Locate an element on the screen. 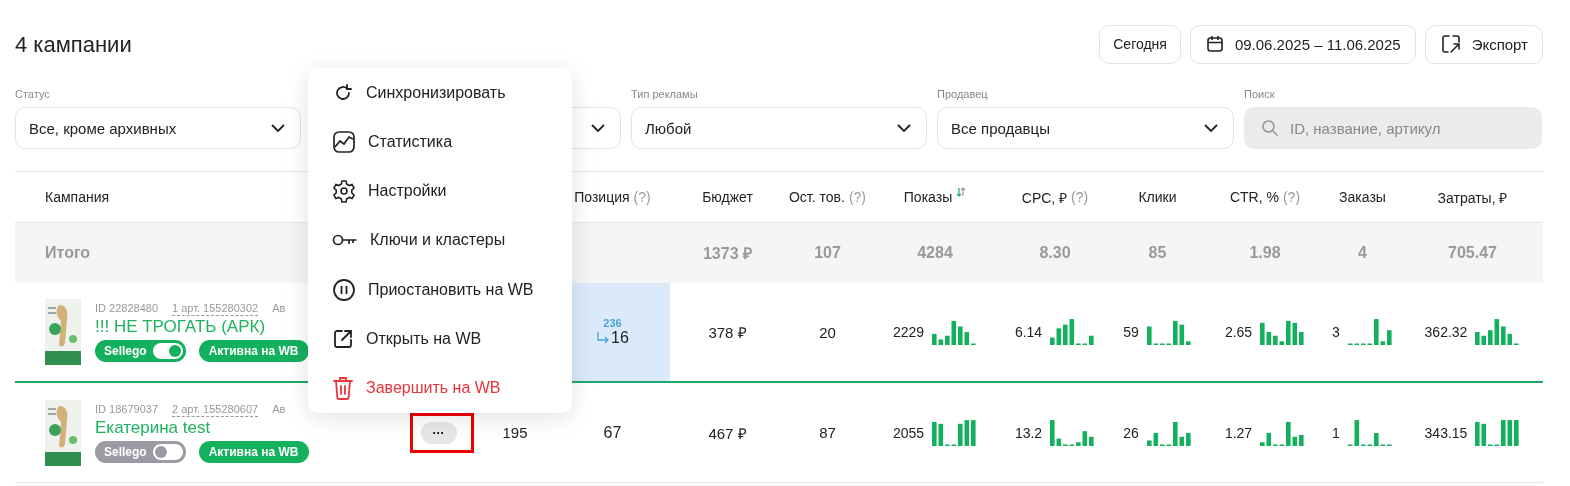 Image resolution: width=1570 pixels, height=486 pixels. table-cell: 20 is located at coordinates (827, 332).